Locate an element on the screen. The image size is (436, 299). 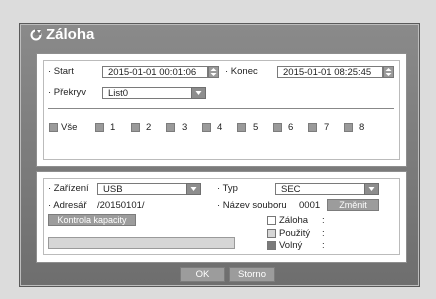
channel-2-label: 2 is located at coordinates (149, 127).